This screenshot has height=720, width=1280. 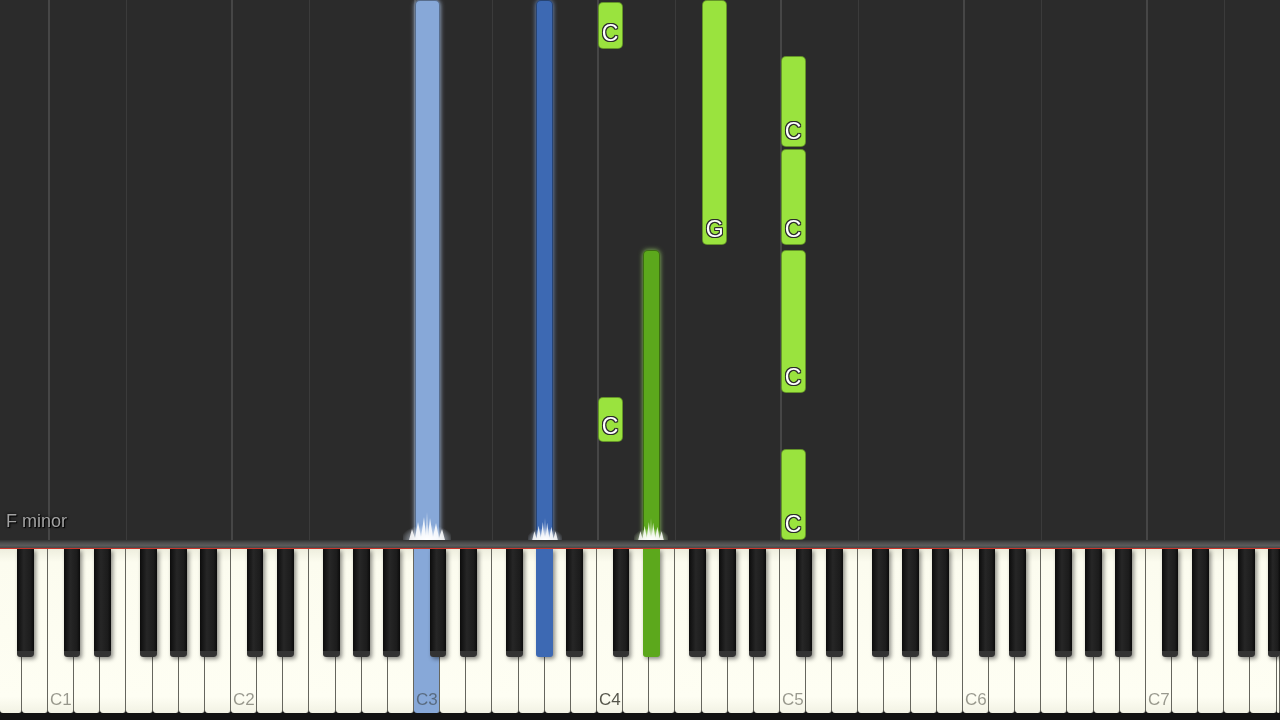 I want to click on octave-label: C1, so click(x=61, y=699).